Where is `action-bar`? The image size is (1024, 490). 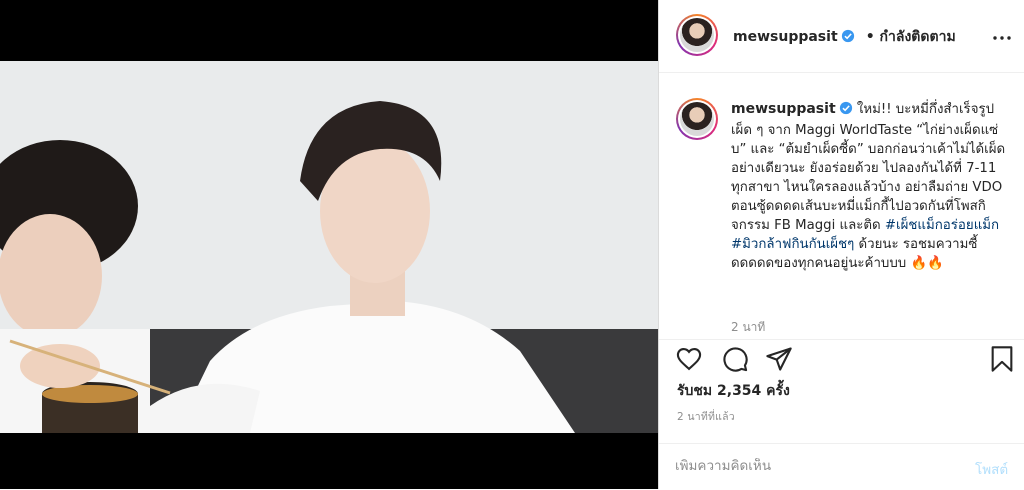 action-bar is located at coordinates (841, 360).